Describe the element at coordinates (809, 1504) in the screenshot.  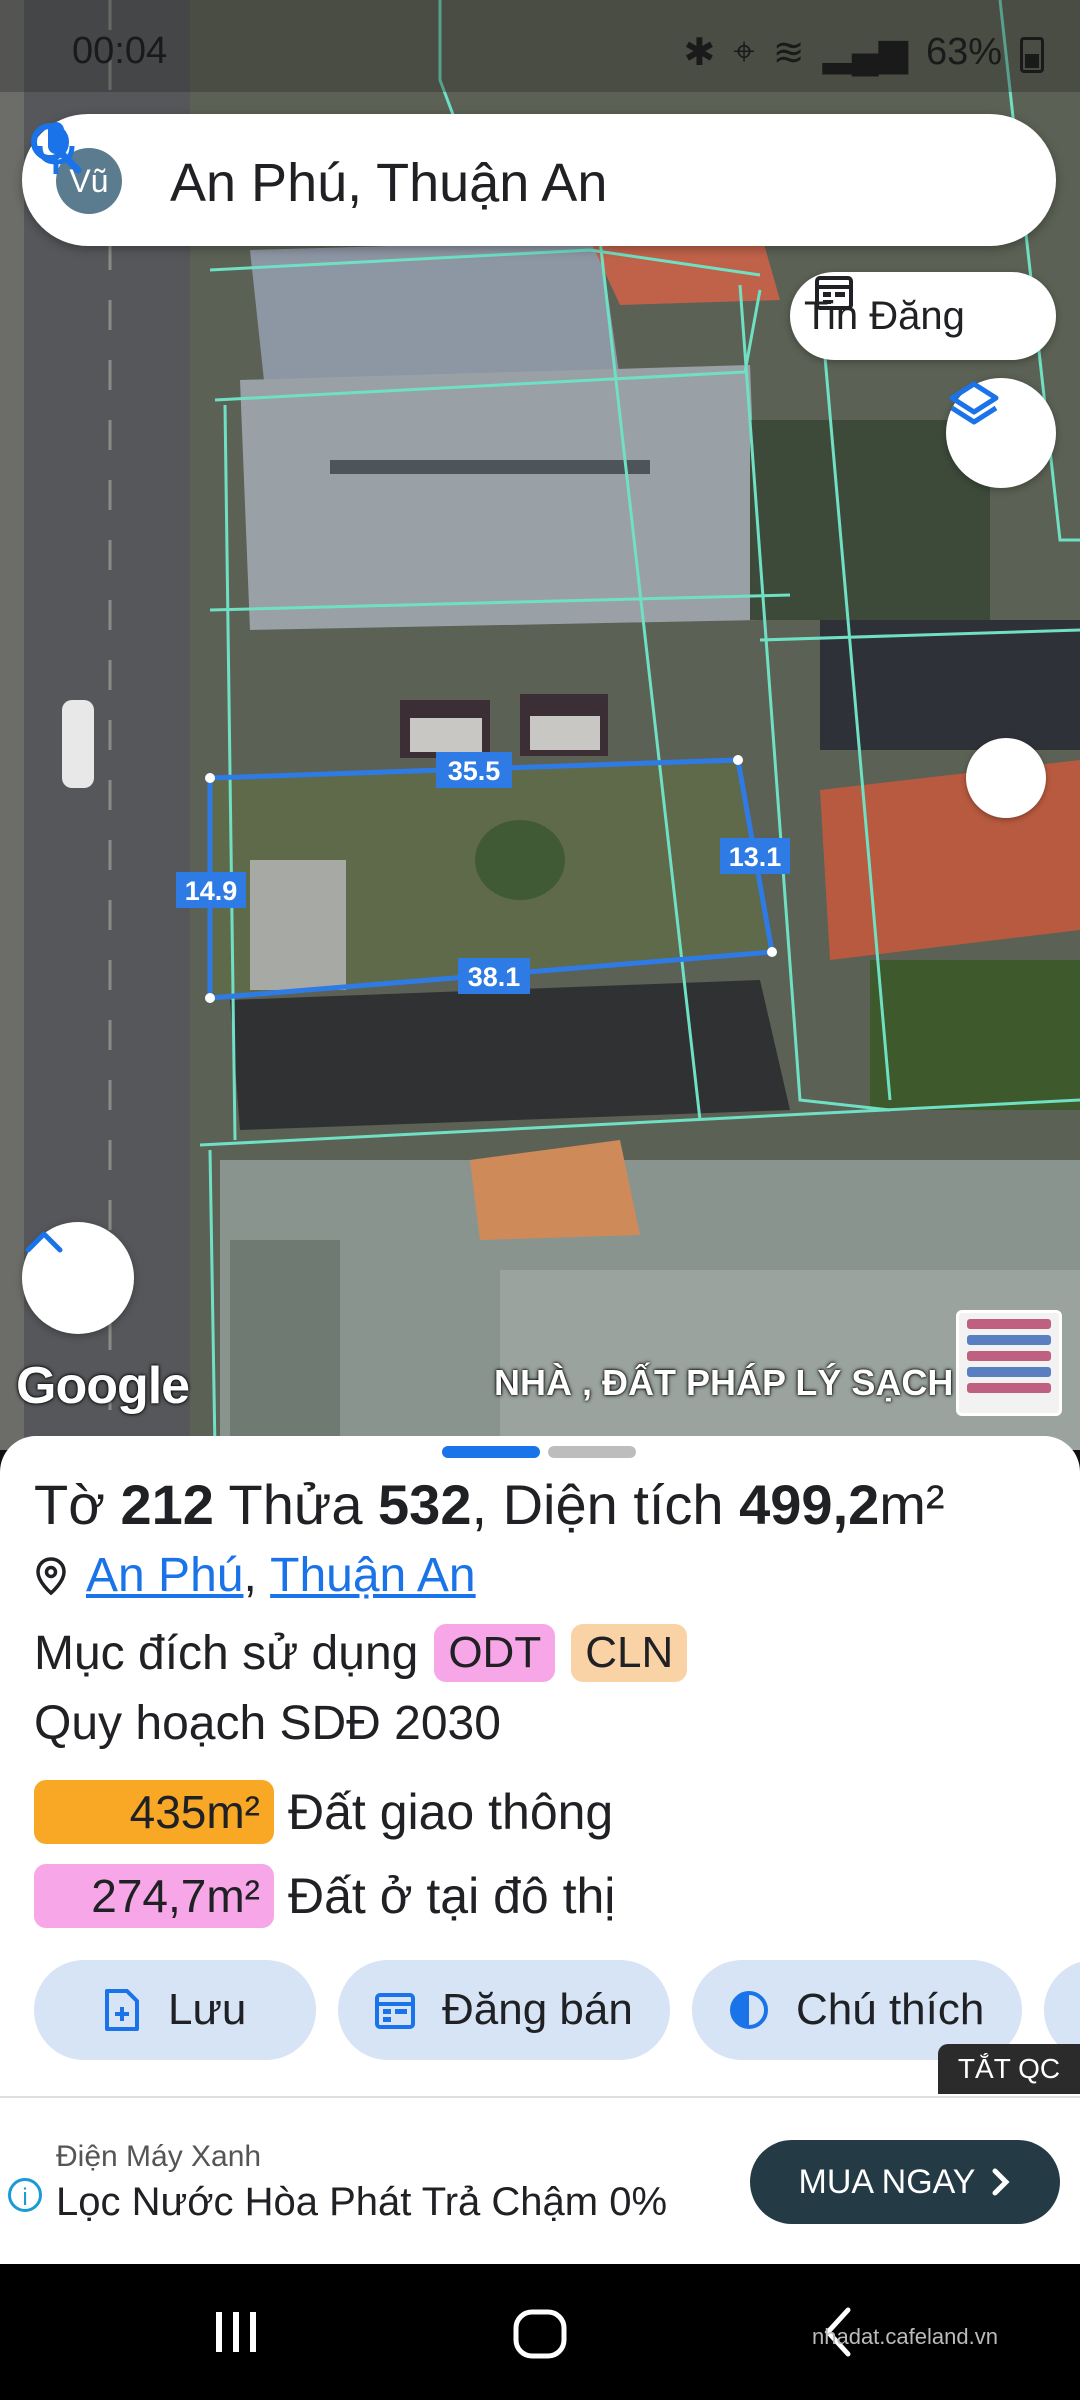
I see `area-value: 499,2` at that location.